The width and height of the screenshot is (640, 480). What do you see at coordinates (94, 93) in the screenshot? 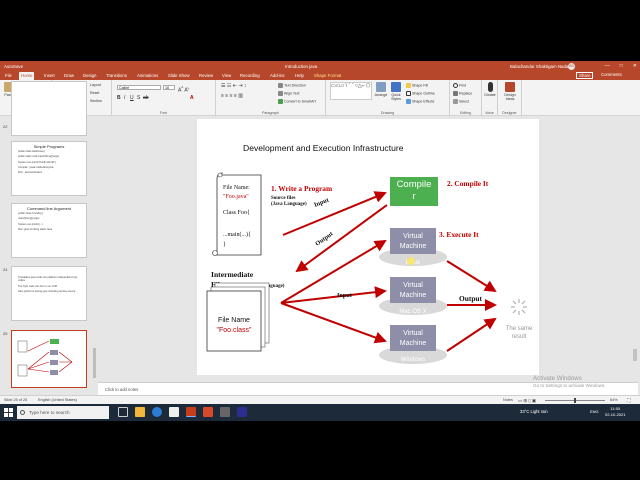
I see `reset-button: Reset` at bounding box center [94, 93].